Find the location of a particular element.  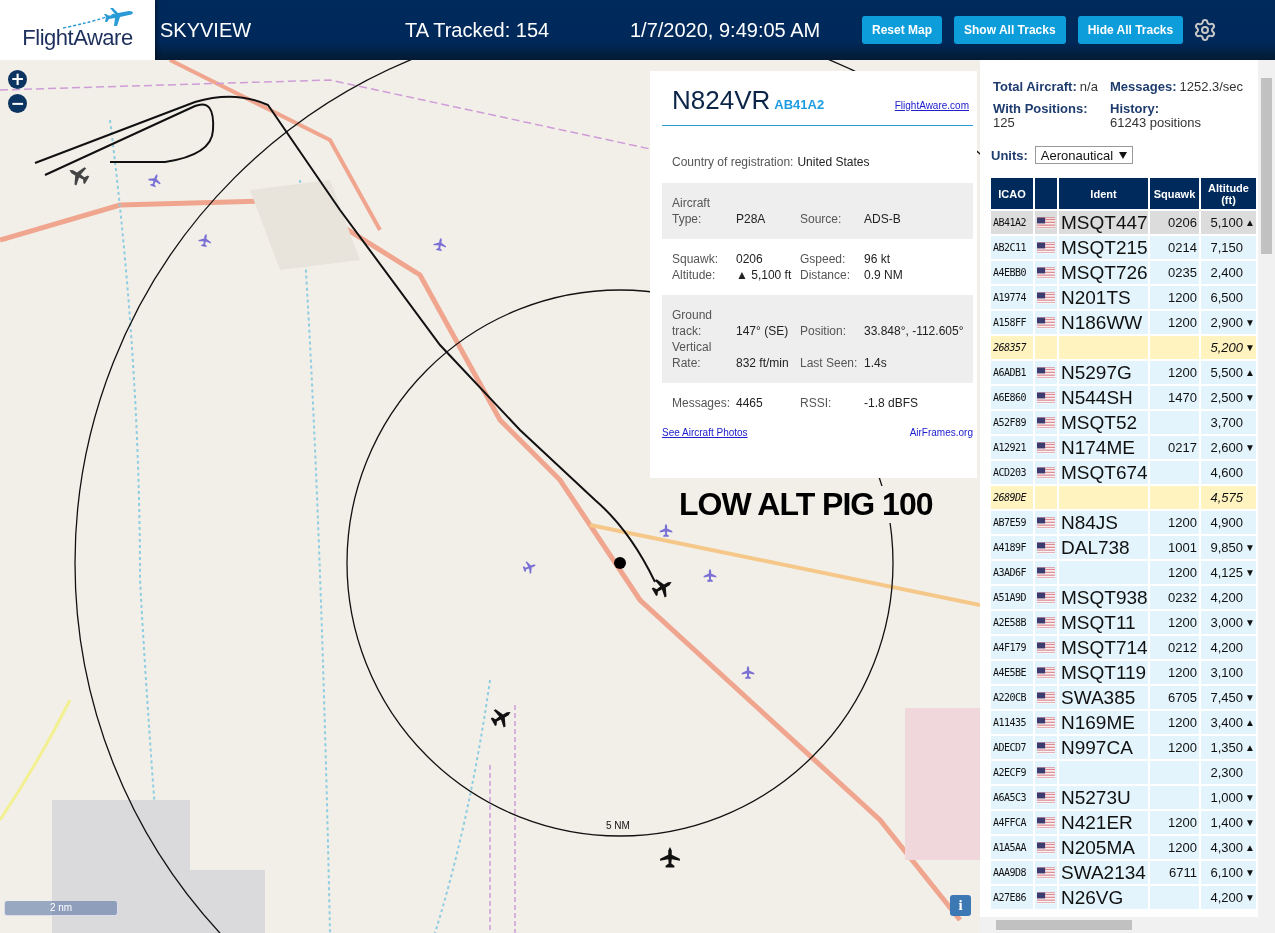

icao-cell: A51A9D is located at coordinates (1012, 597).